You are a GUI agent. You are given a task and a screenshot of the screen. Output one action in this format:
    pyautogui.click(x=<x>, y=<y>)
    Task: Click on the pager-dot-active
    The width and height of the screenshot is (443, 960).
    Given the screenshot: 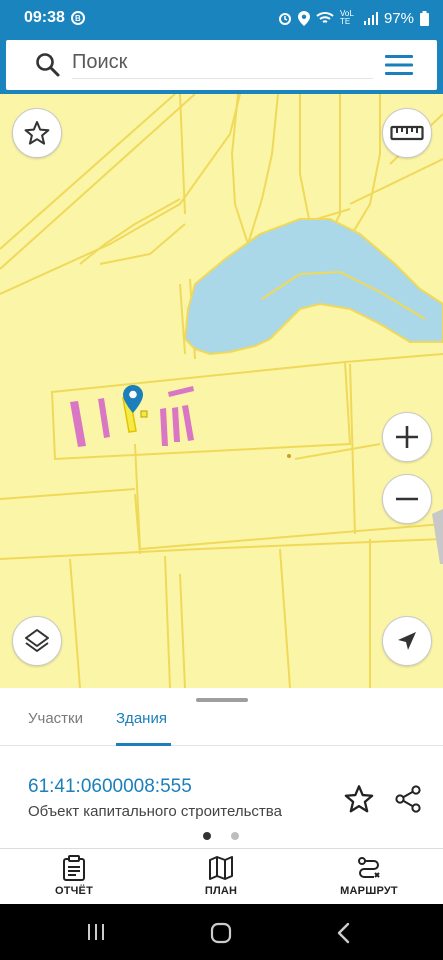 What is the action you would take?
    pyautogui.click(x=207, y=836)
    